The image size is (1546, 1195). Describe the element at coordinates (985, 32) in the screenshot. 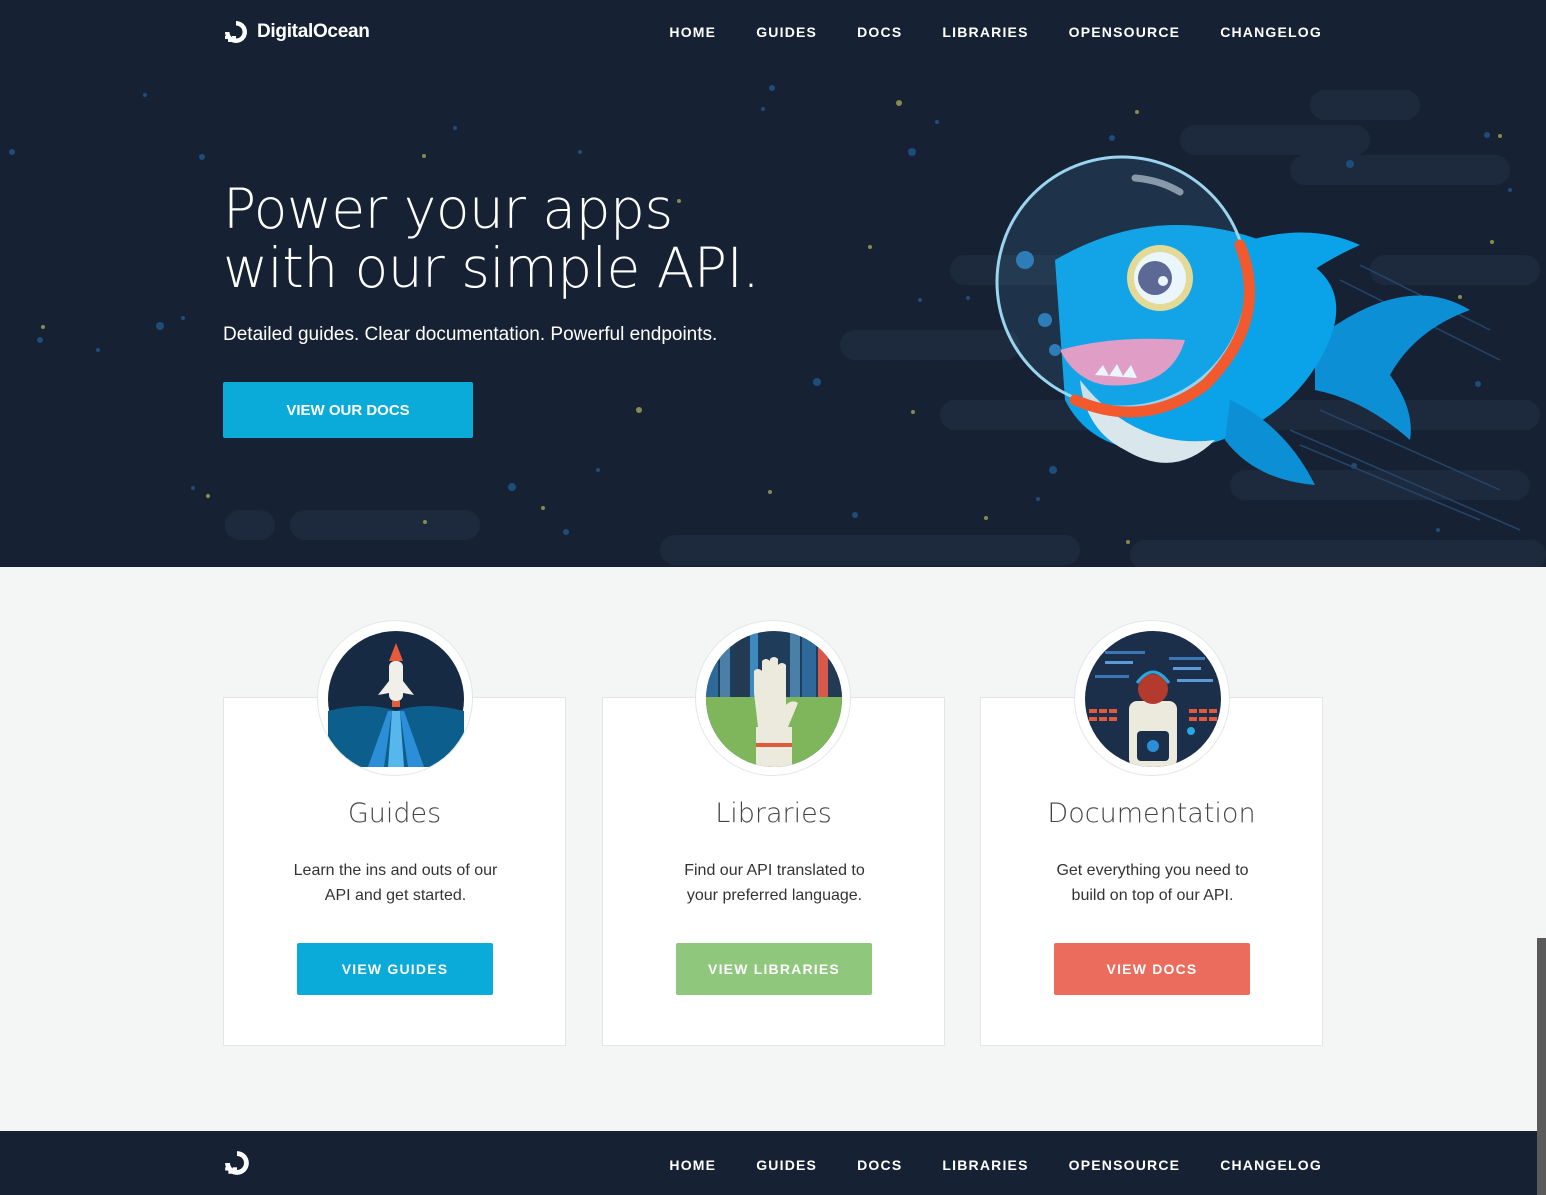

I see `nav-libraries: LIBRARIES` at that location.